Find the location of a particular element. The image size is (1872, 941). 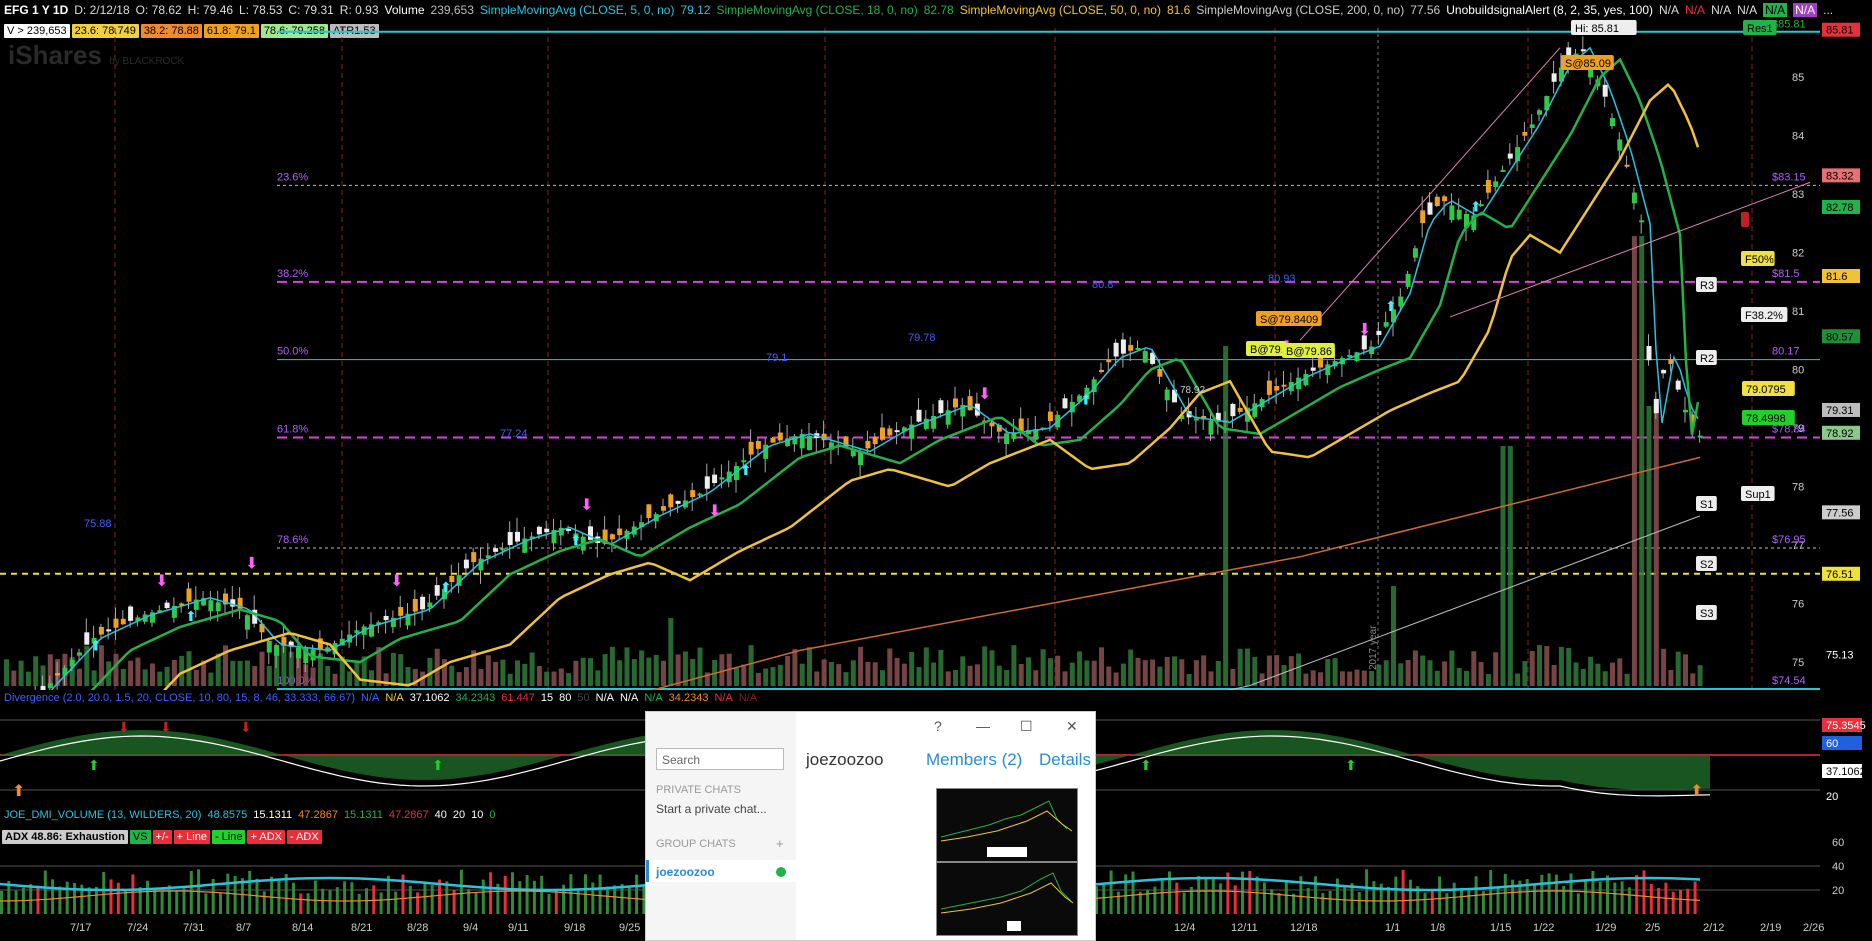

private-chats-heading: PRIVATE CHATS is located at coordinates (698, 790).